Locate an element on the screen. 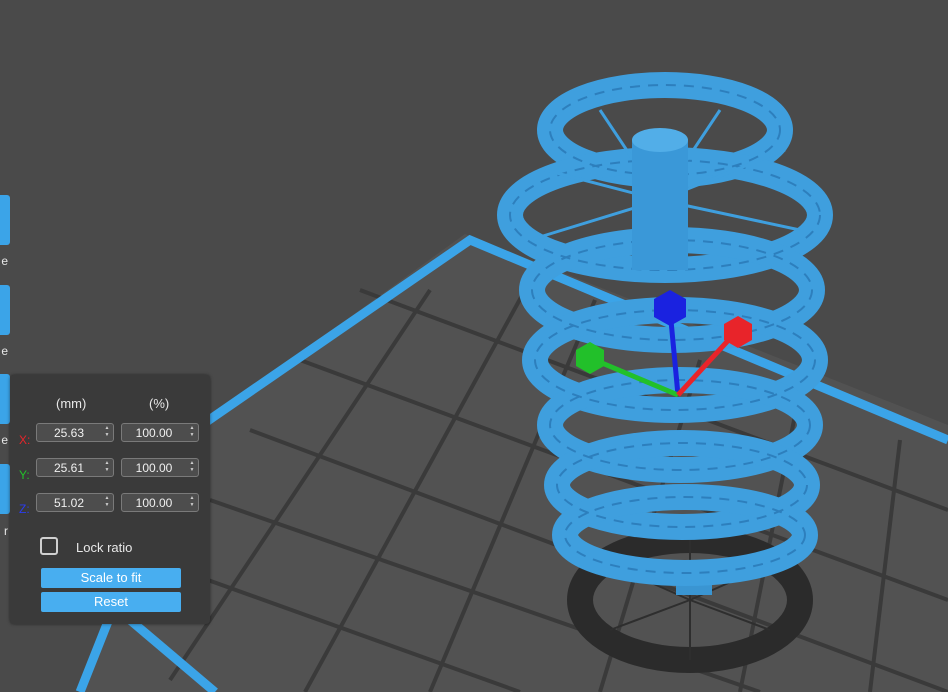 The width and height of the screenshot is (948, 692). z-size-mm-field: ▲▼ is located at coordinates (75, 502).